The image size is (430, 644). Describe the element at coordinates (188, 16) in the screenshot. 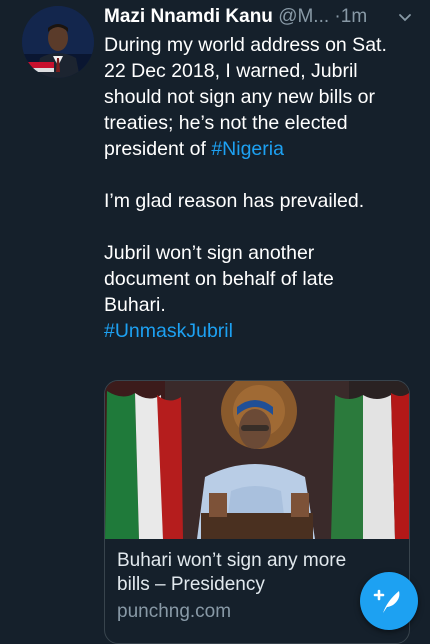

I see `author-name: Mazi Nnamdi Kanu` at that location.